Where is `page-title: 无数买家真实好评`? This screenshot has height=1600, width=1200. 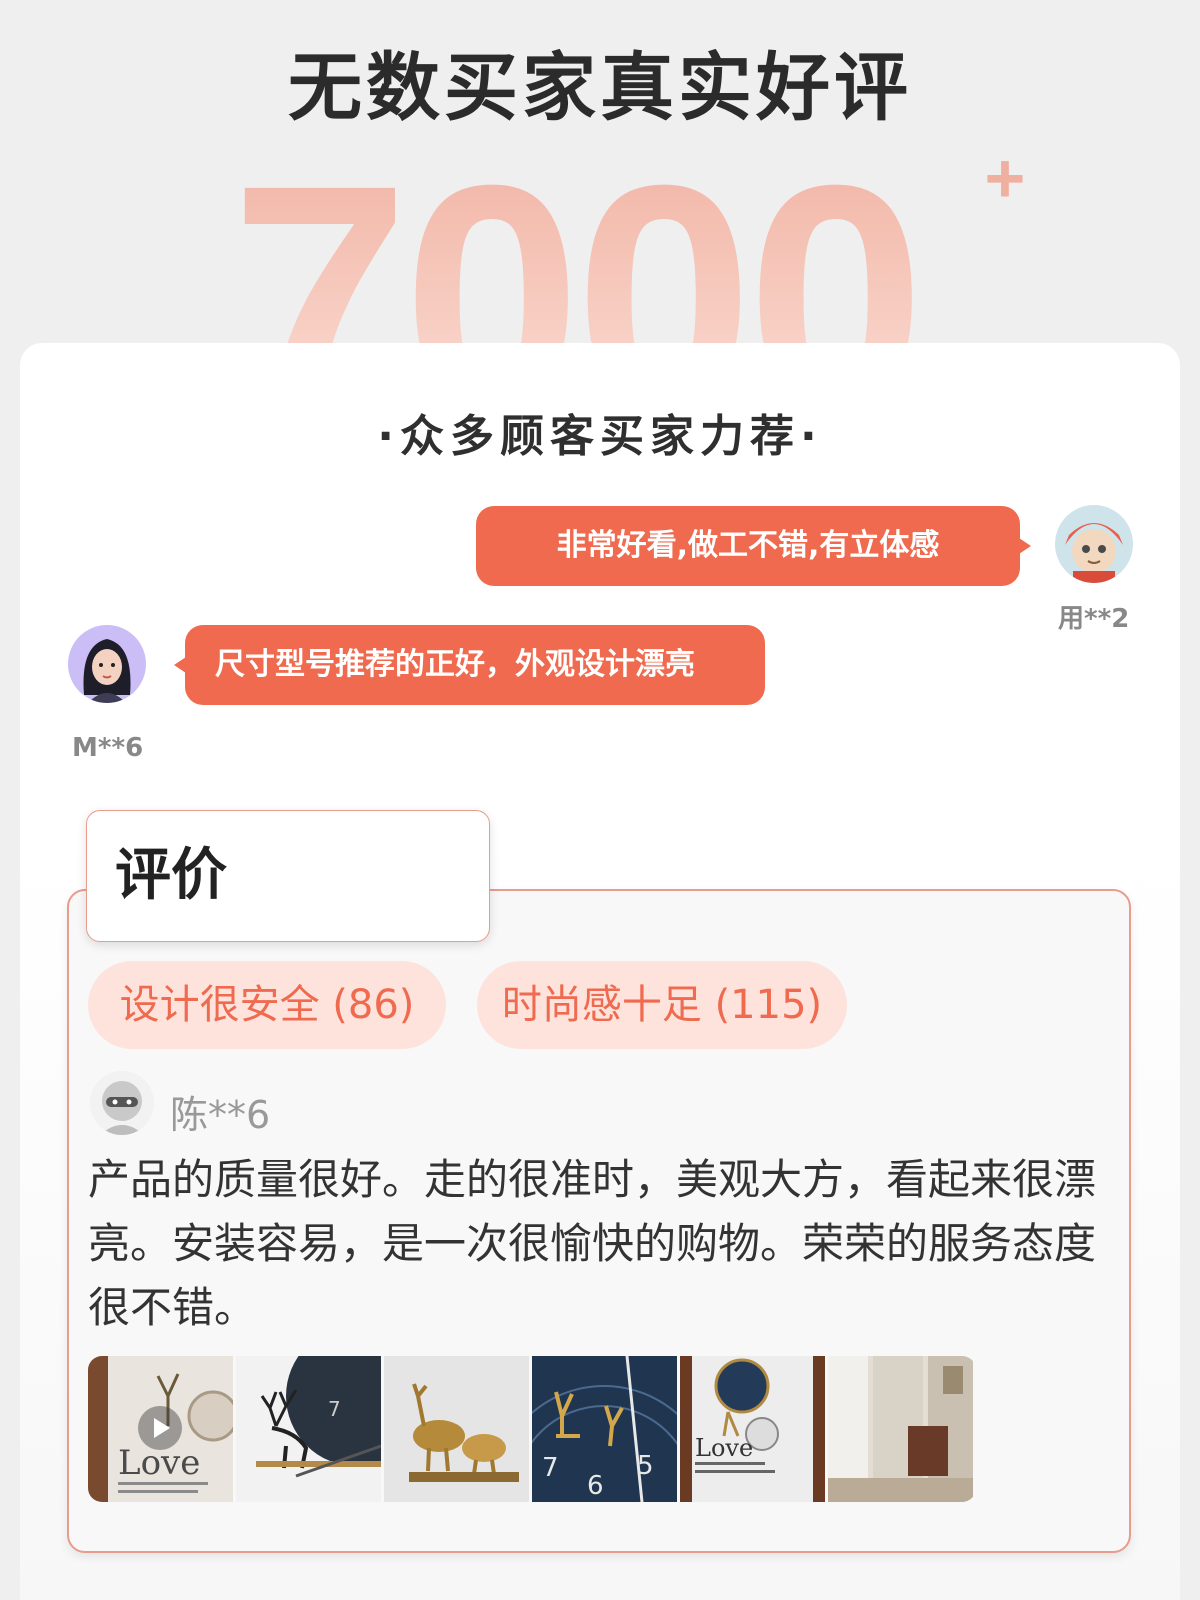
page-title: 无数买家真实好评 is located at coordinates (600, 88).